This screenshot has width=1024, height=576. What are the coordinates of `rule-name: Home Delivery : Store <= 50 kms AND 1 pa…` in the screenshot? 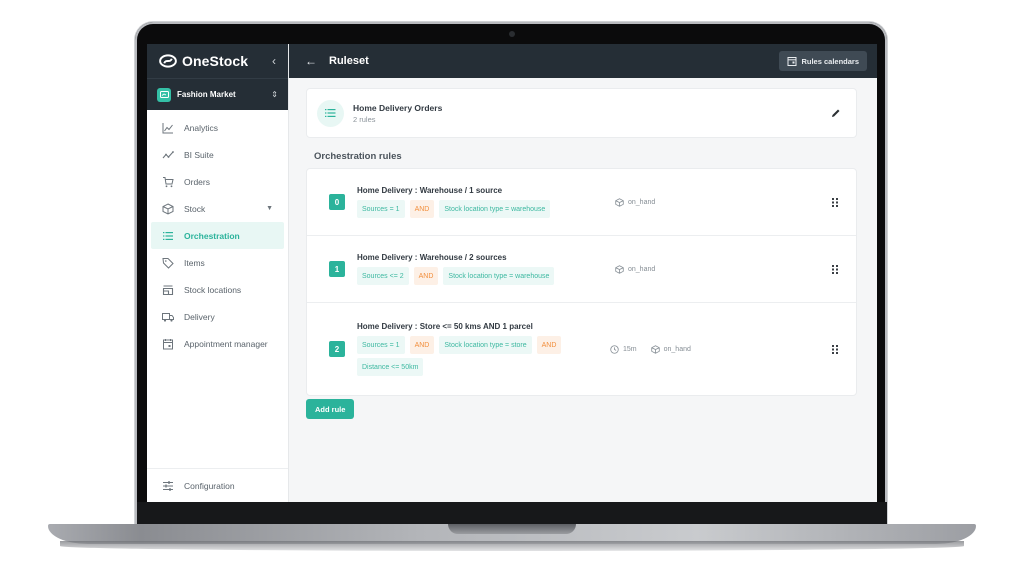 It's located at (445, 326).